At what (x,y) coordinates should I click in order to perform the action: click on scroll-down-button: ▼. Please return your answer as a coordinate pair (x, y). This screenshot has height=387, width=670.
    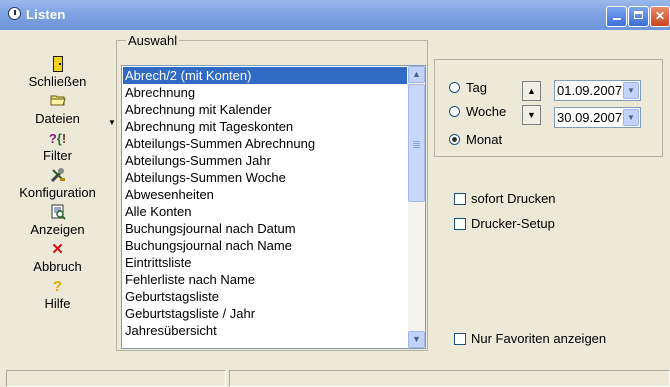
    Looking at the image, I should click on (416, 339).